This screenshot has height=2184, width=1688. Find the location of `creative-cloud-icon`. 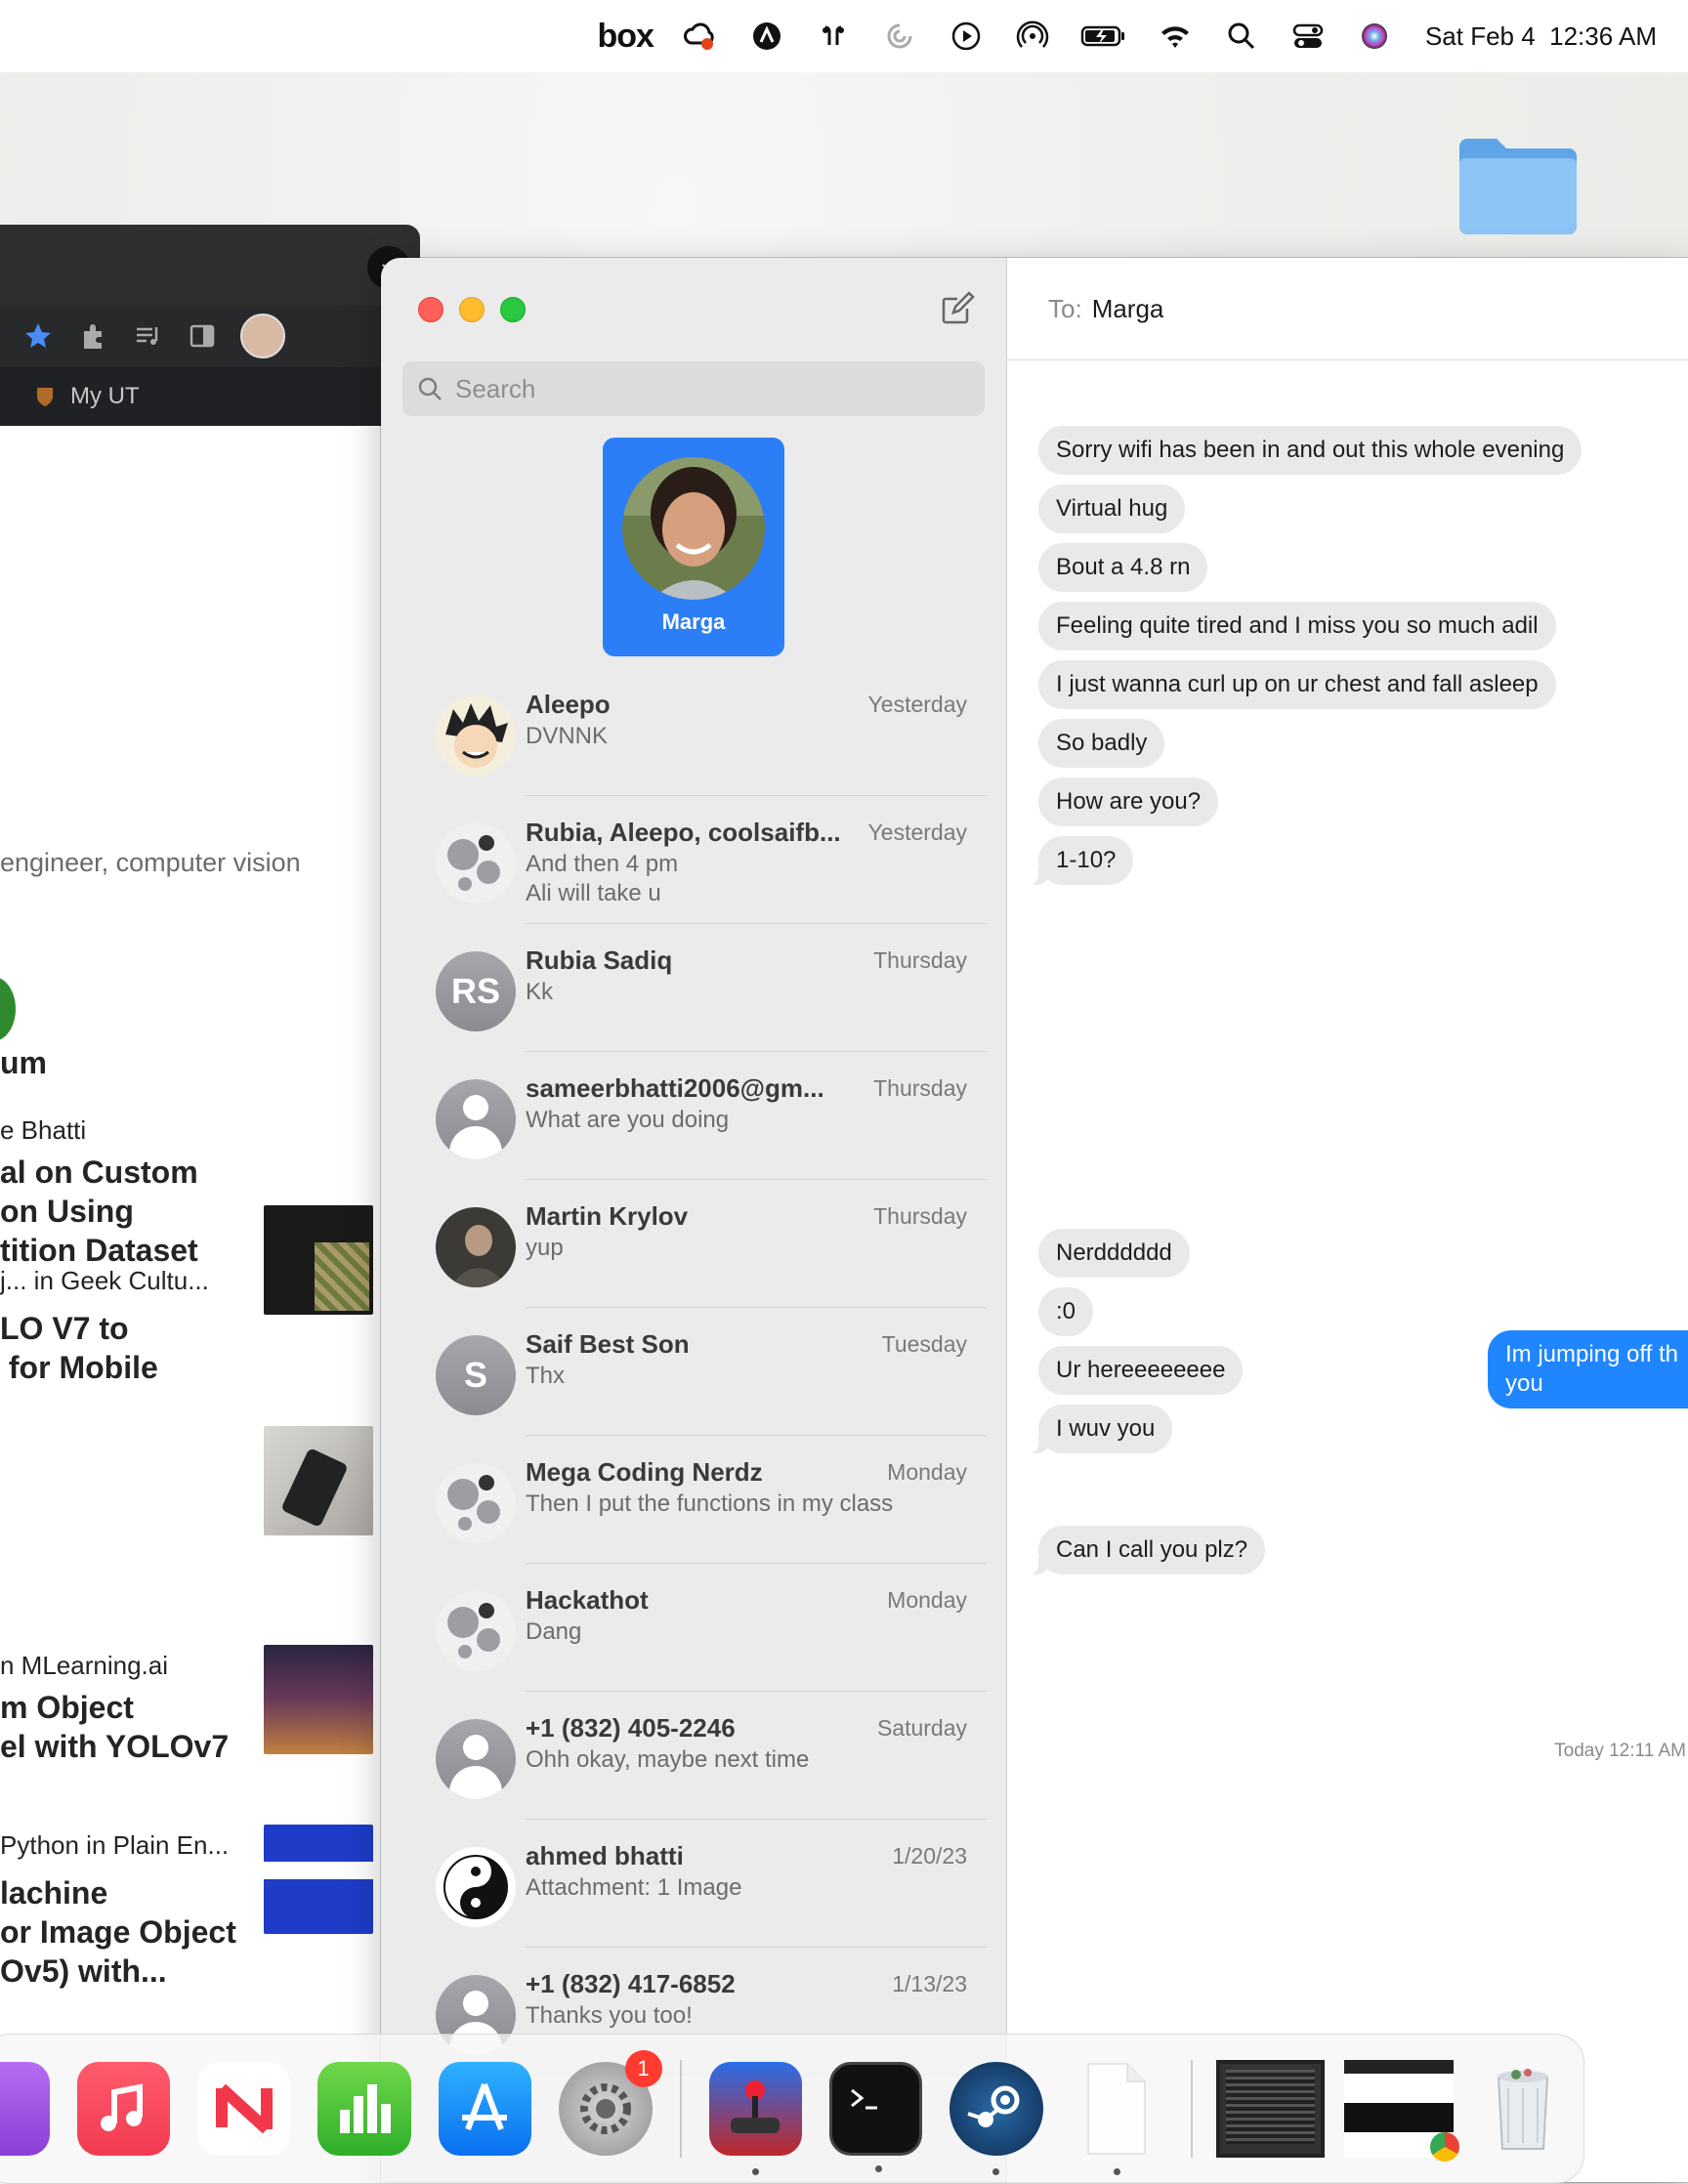

creative-cloud-icon is located at coordinates (700, 36).